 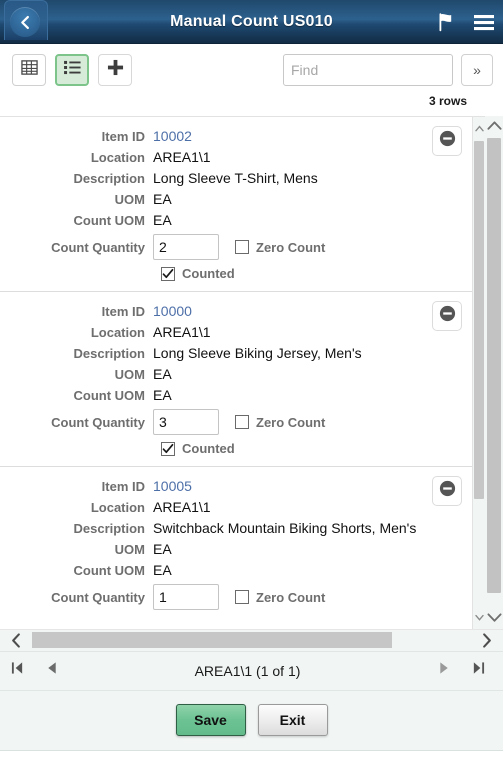 I want to click on item-id-link: 10000, so click(x=172, y=311).